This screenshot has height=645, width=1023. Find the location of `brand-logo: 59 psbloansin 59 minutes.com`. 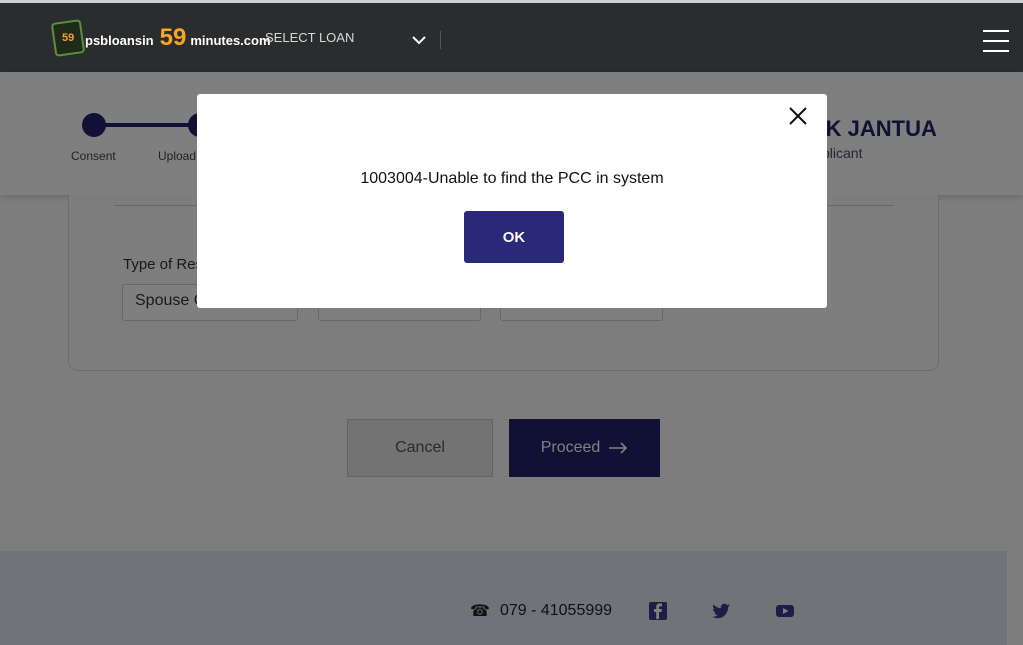

brand-logo: 59 psbloansin 59 minutes.com is located at coordinates (160, 38).